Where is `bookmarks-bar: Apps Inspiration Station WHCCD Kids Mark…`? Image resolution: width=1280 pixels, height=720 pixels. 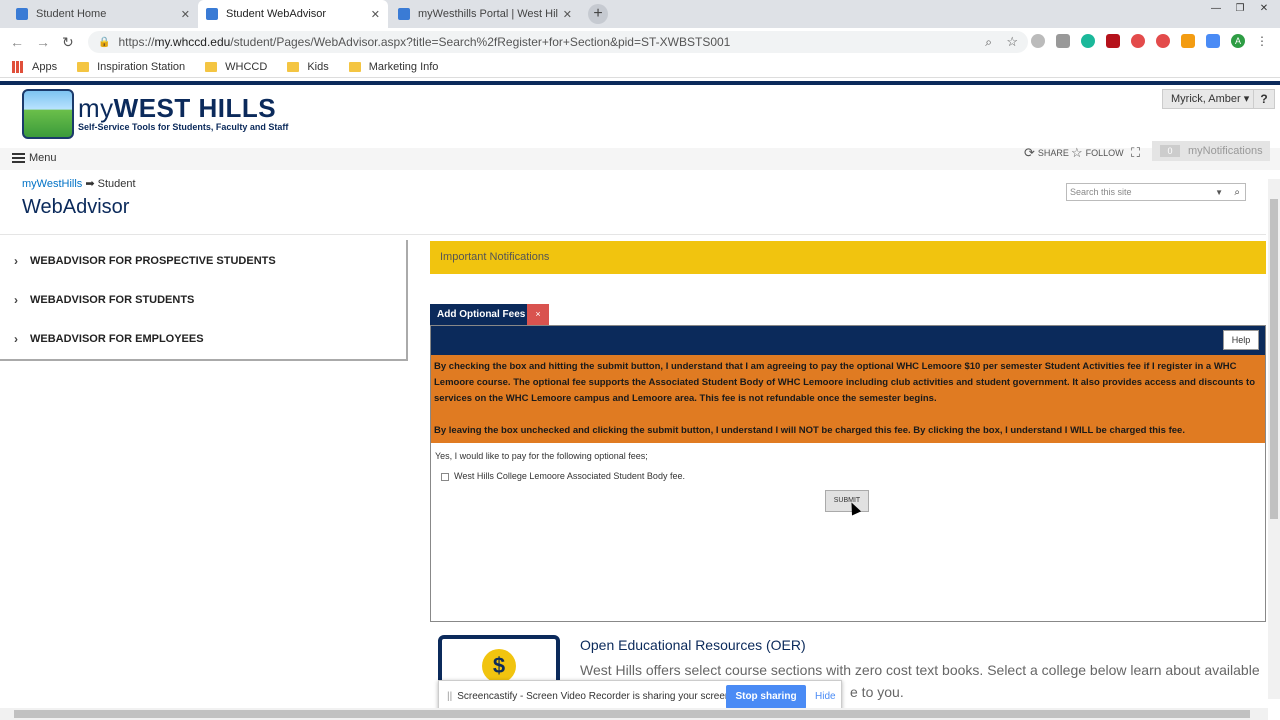 bookmarks-bar: Apps Inspiration Station WHCCD Kids Mark… is located at coordinates (640, 67).